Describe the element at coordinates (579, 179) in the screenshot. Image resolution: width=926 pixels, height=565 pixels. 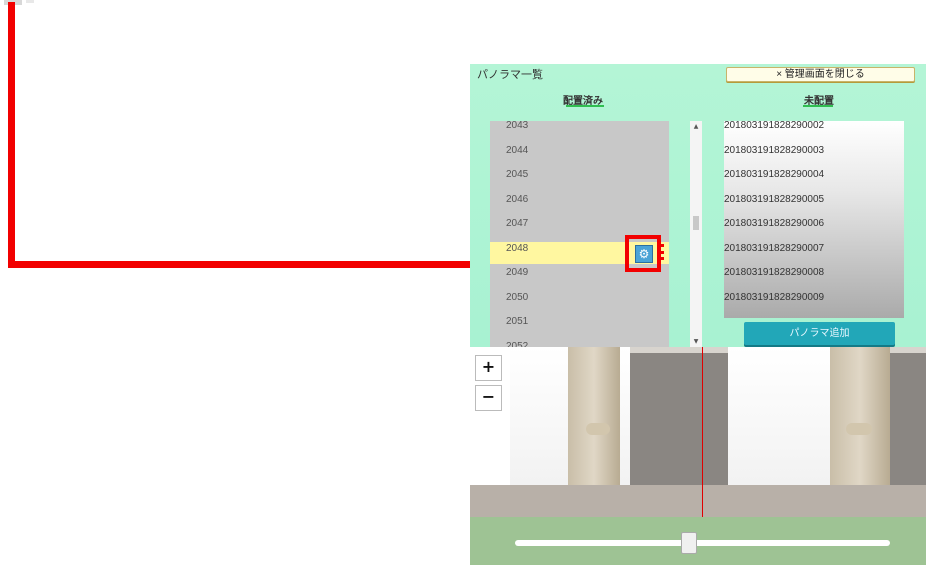
I see `placed-list-item: 2045` at that location.